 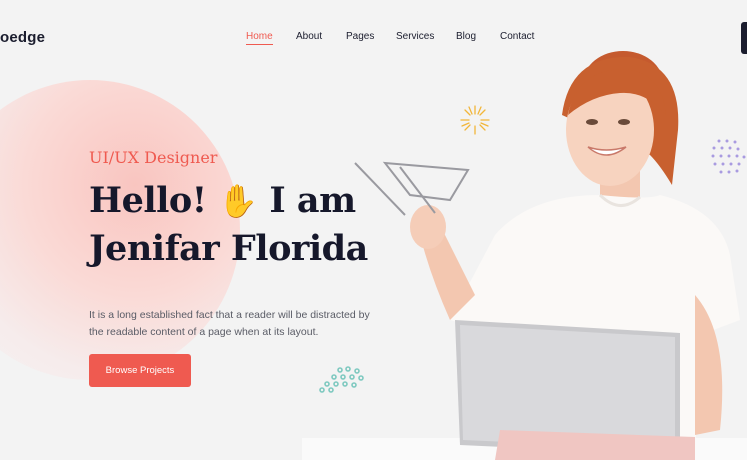 What do you see at coordinates (148, 200) in the screenshot?
I see `headline-hello: Hello!` at bounding box center [148, 200].